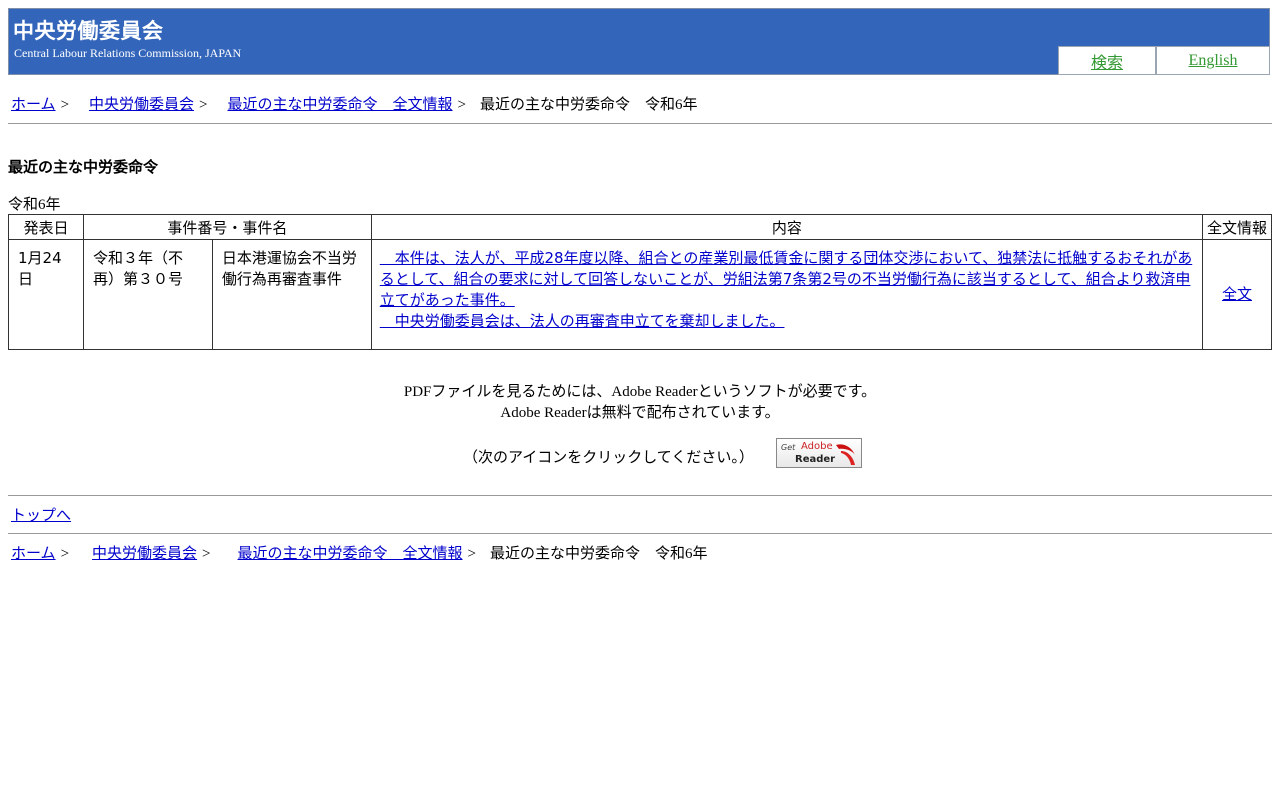  I want to click on search-link: 検索, so click(1107, 61).